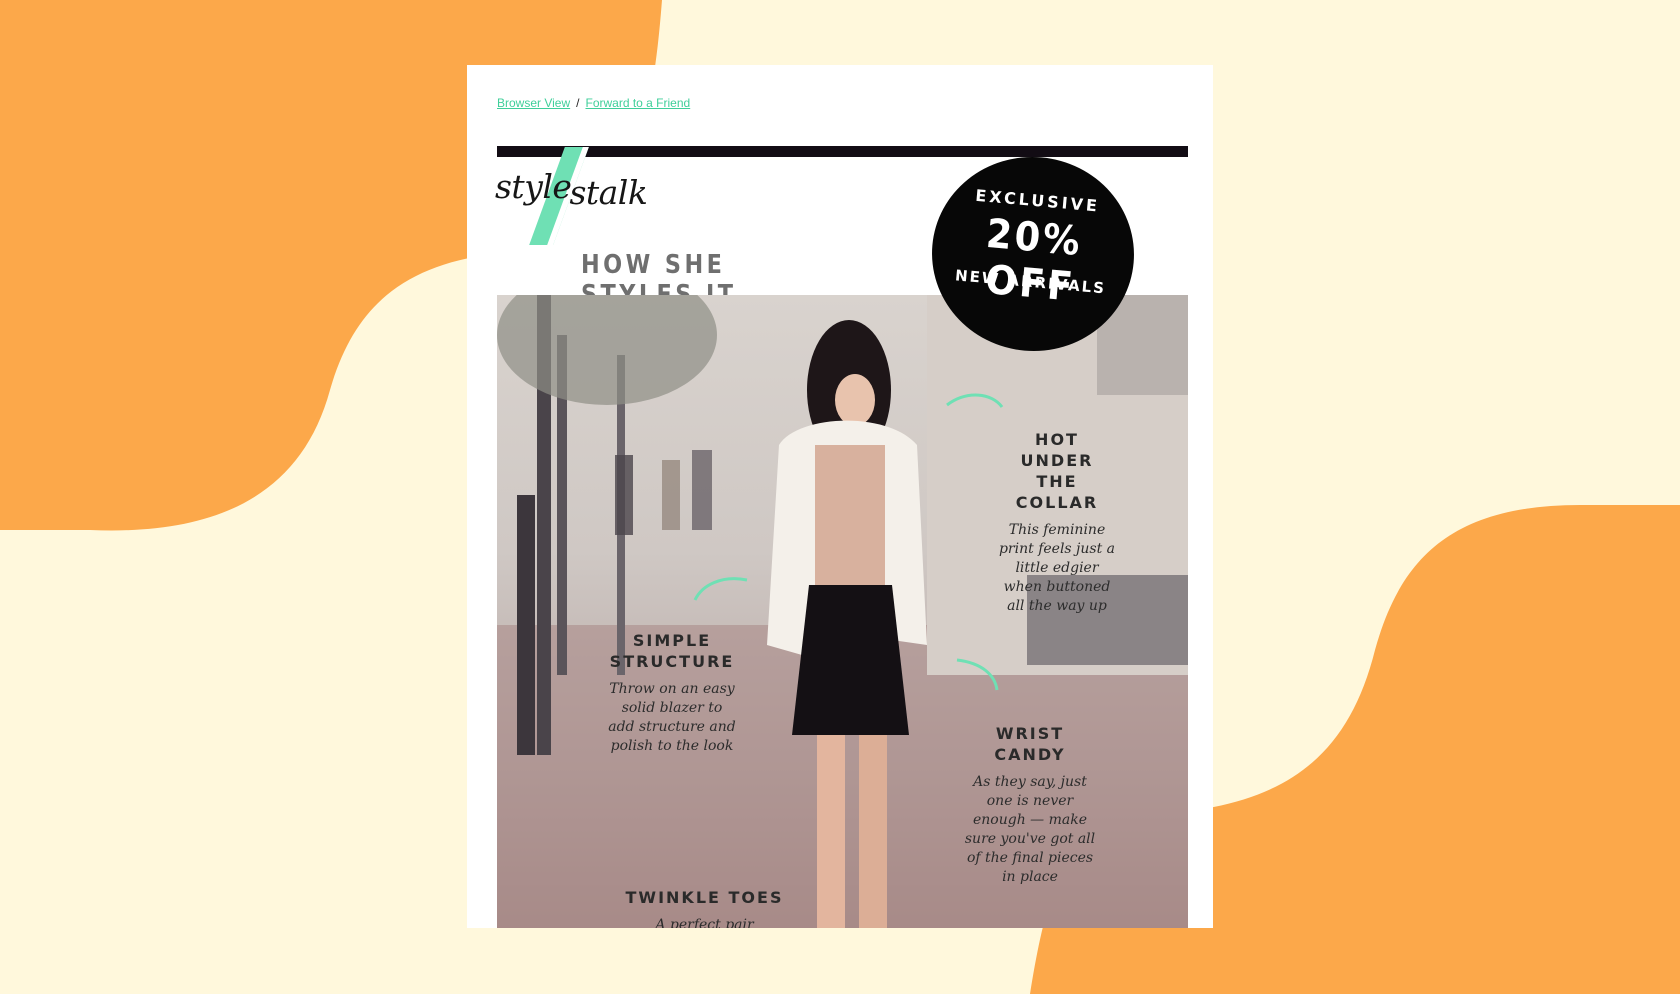 This screenshot has width=1680, height=994. Describe the element at coordinates (571, 189) in the screenshot. I see `logo-wordmark: stylestalk` at that location.